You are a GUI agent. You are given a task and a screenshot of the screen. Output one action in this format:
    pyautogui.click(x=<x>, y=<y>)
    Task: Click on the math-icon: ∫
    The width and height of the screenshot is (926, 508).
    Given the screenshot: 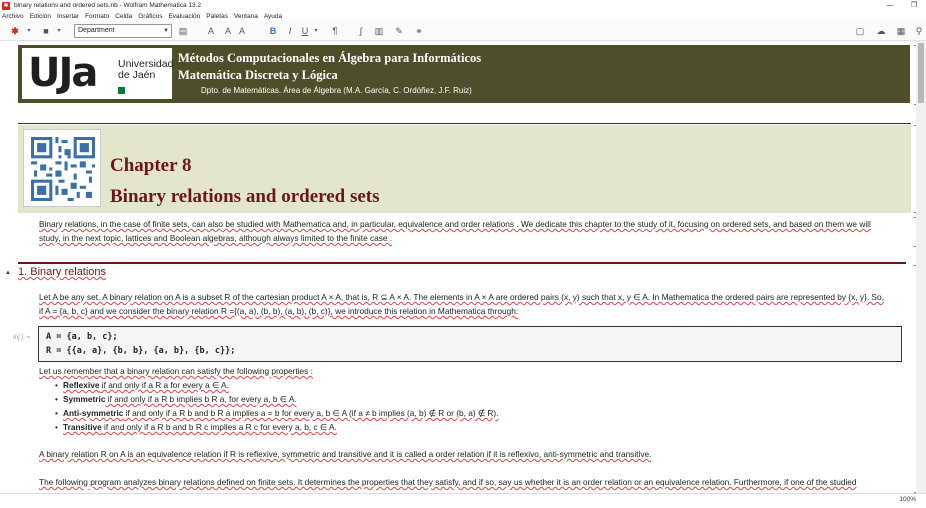 What is the action you would take?
    pyautogui.click(x=361, y=31)
    